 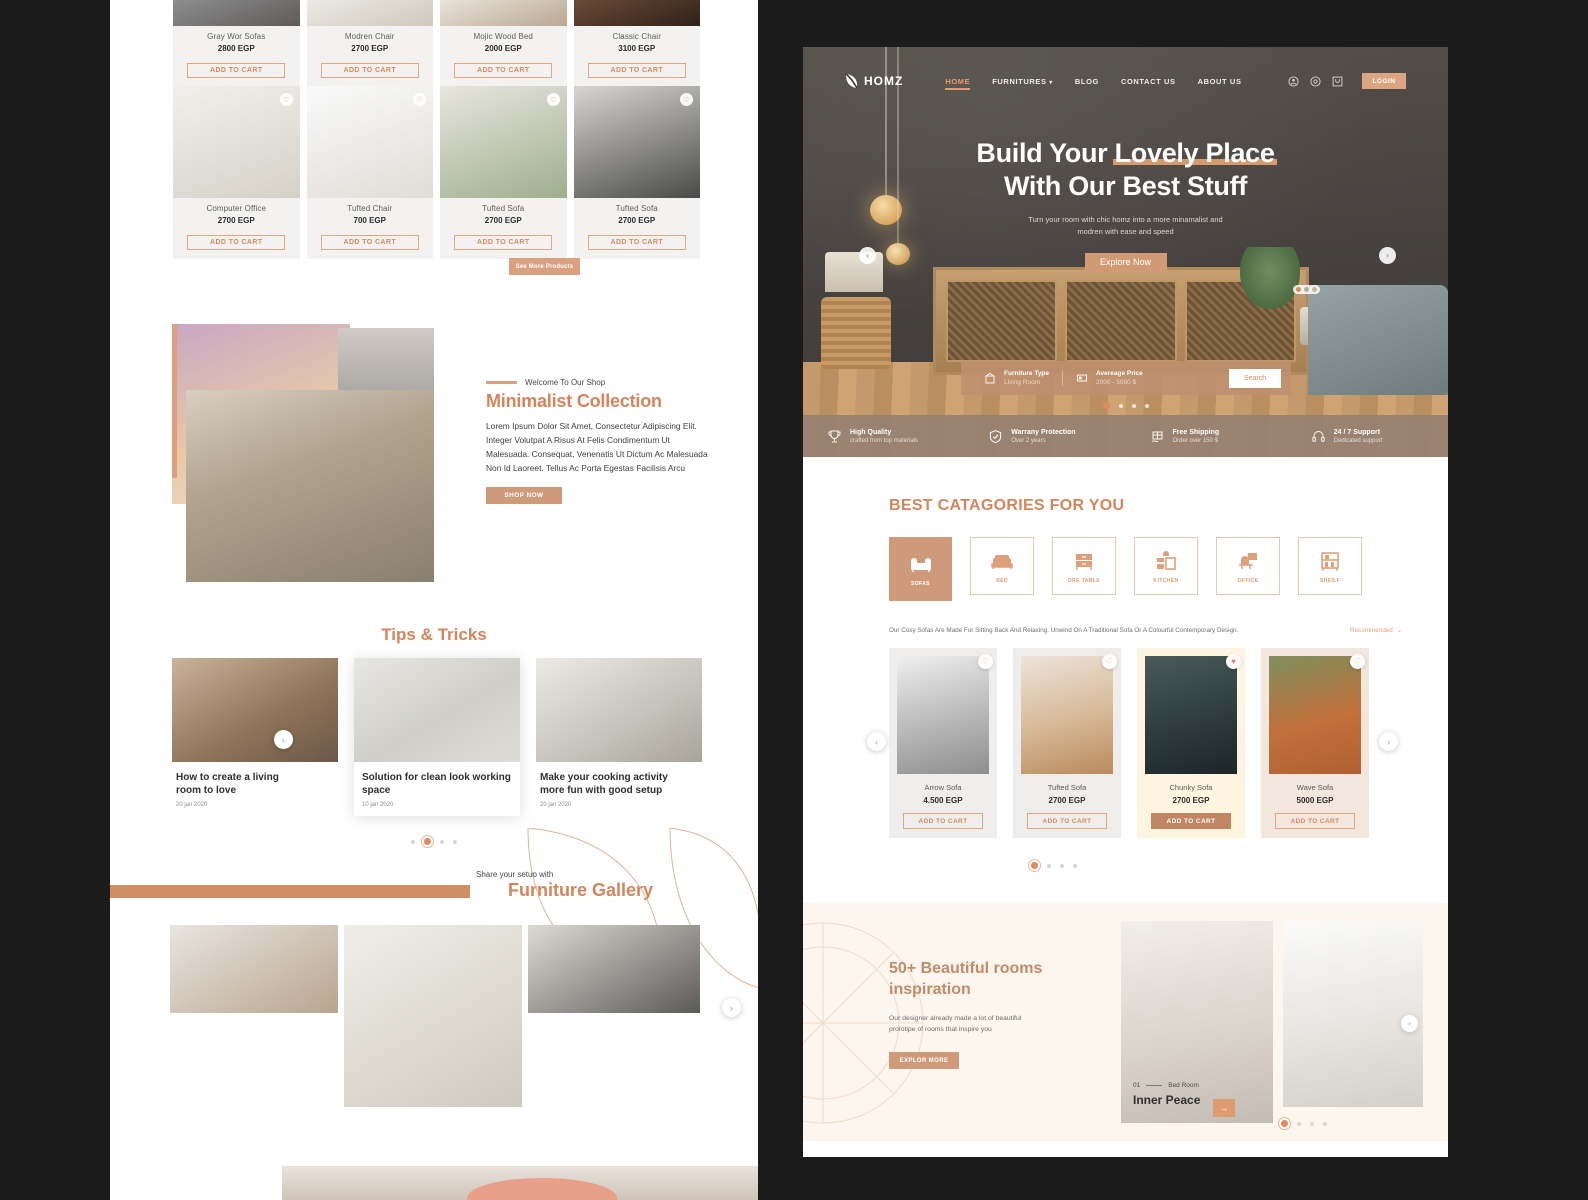 What do you see at coordinates (1315, 81) in the screenshot?
I see `gear-icon` at bounding box center [1315, 81].